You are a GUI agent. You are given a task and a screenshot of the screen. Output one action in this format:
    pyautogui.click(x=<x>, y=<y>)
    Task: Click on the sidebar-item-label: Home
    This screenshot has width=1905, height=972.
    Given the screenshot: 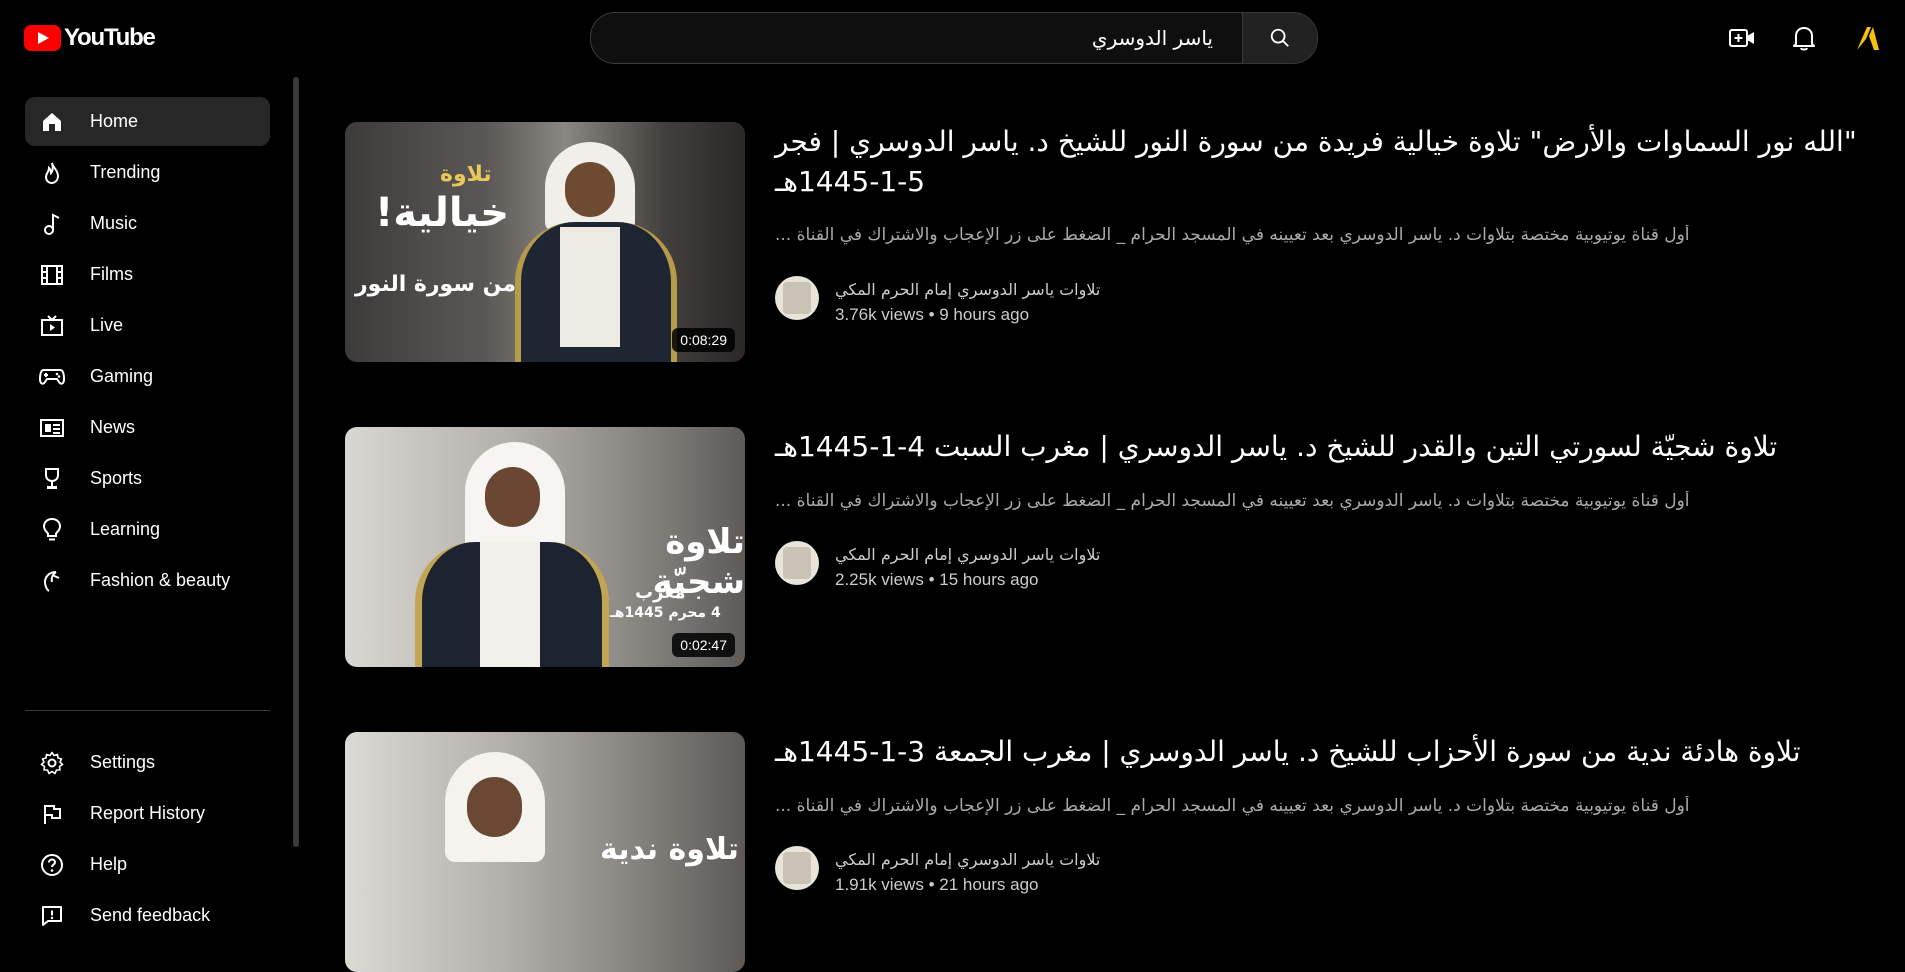 What is the action you would take?
    pyautogui.click(x=114, y=121)
    